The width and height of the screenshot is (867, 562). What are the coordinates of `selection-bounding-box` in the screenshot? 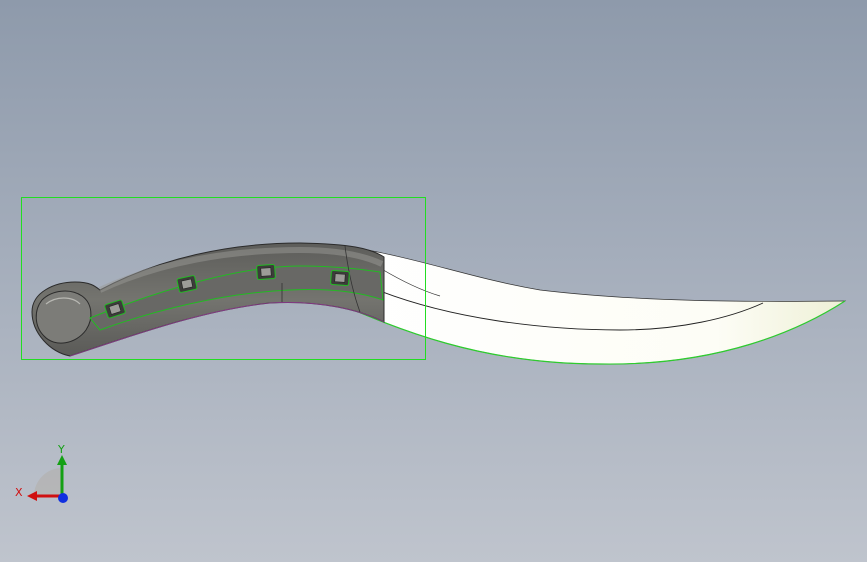 It's located at (223, 278).